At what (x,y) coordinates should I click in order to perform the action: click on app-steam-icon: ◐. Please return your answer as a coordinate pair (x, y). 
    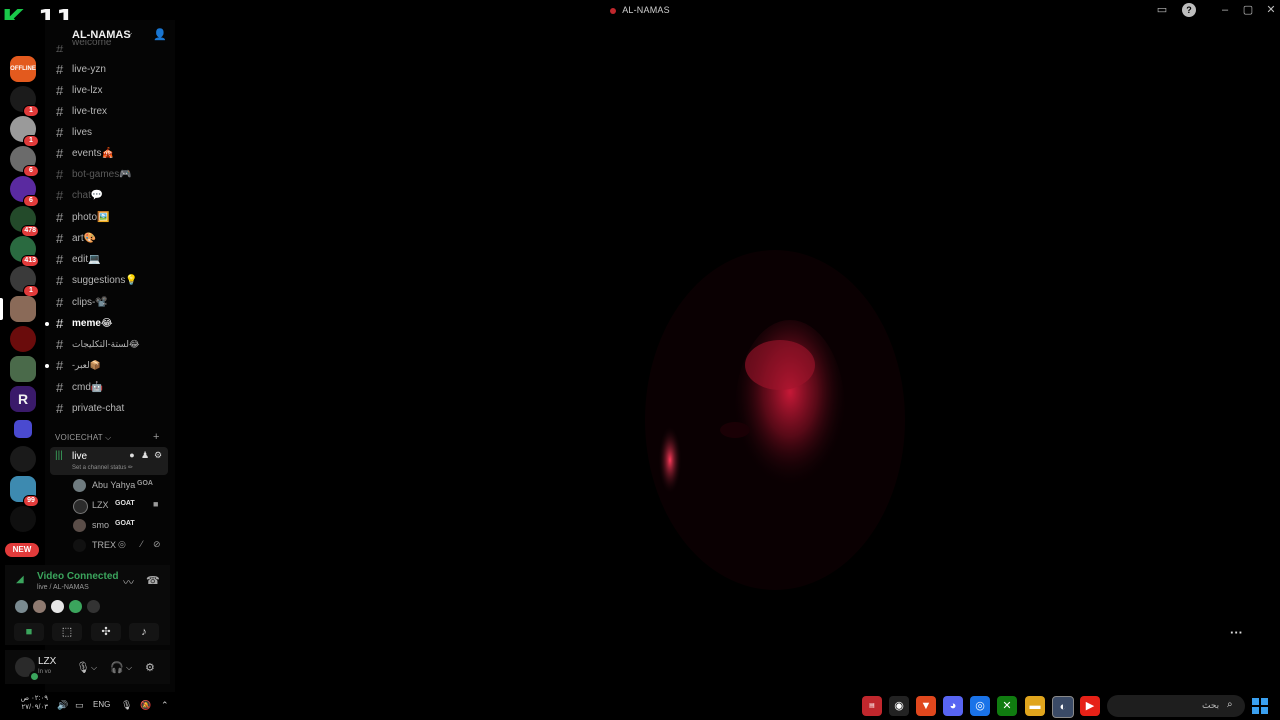
    Looking at the image, I should click on (1063, 707).